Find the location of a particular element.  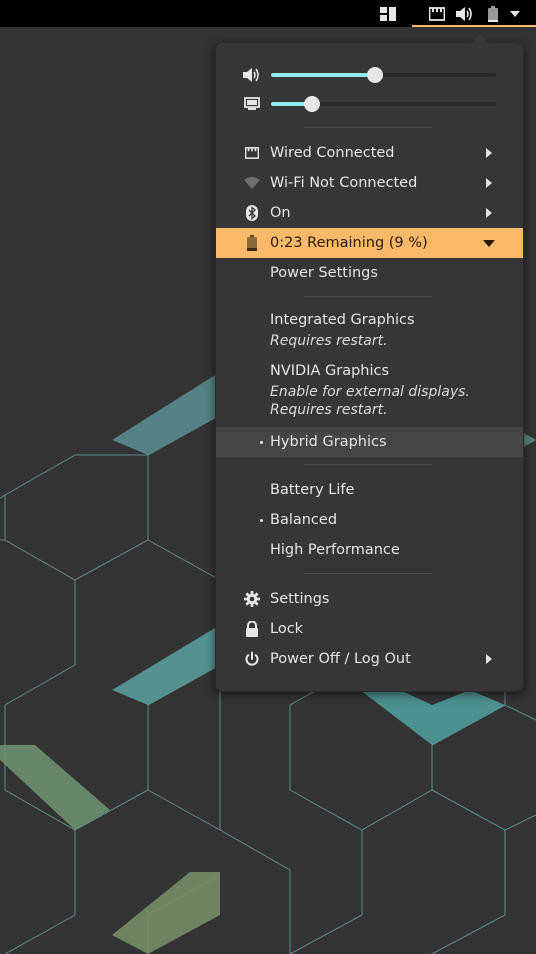

display-brightness-icon is located at coordinates (252, 104).